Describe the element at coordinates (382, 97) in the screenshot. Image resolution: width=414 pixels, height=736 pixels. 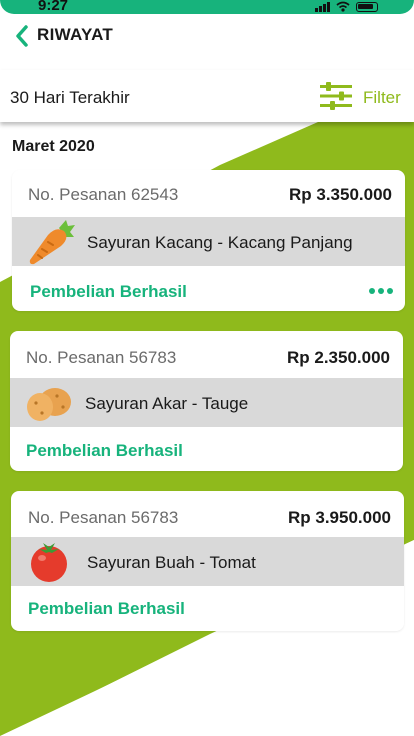
I see `filter-label: Filter` at that location.